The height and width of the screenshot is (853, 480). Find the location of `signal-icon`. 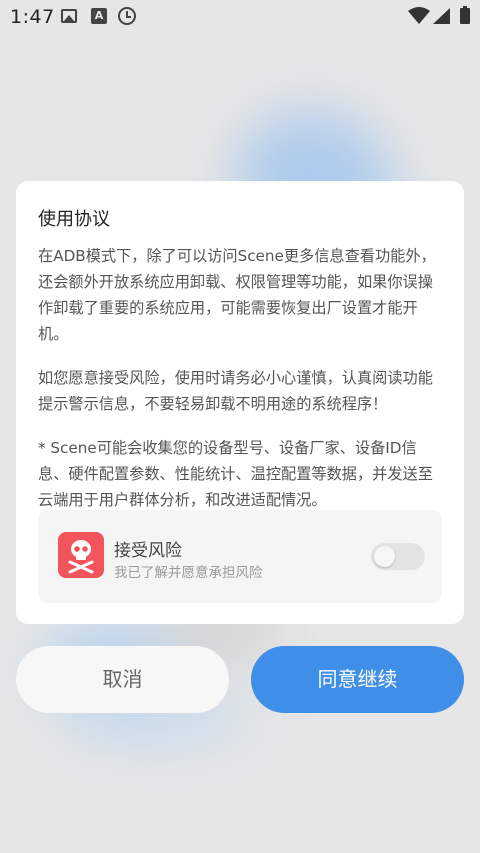

signal-icon is located at coordinates (441, 16).